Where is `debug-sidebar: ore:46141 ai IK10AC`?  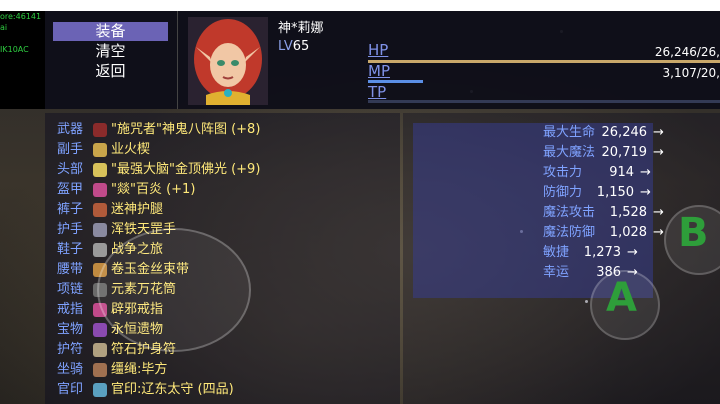 debug-sidebar: ore:46141 ai IK10AC is located at coordinates (22, 60).